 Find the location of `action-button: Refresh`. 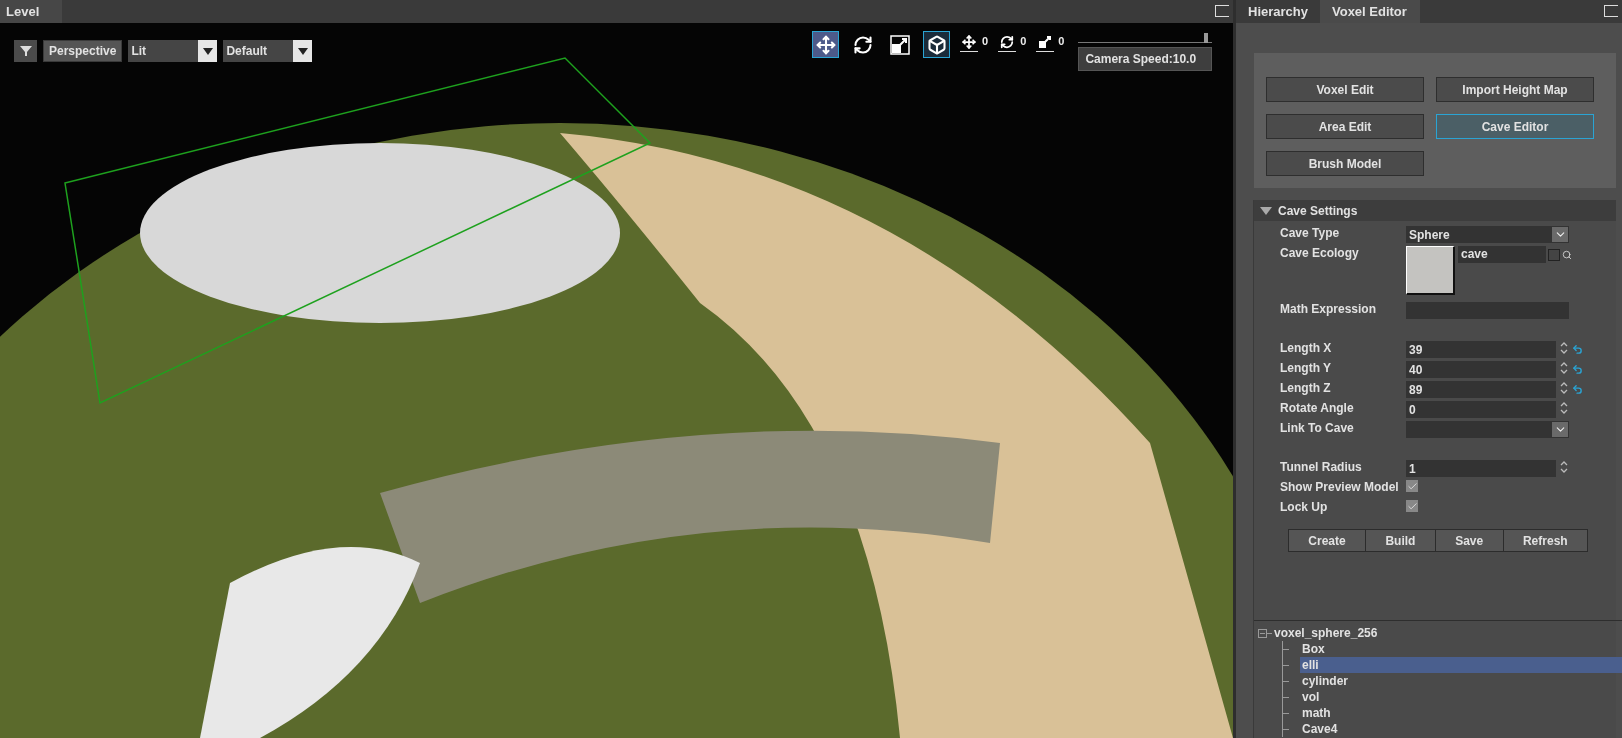

action-button: Refresh is located at coordinates (1545, 540).